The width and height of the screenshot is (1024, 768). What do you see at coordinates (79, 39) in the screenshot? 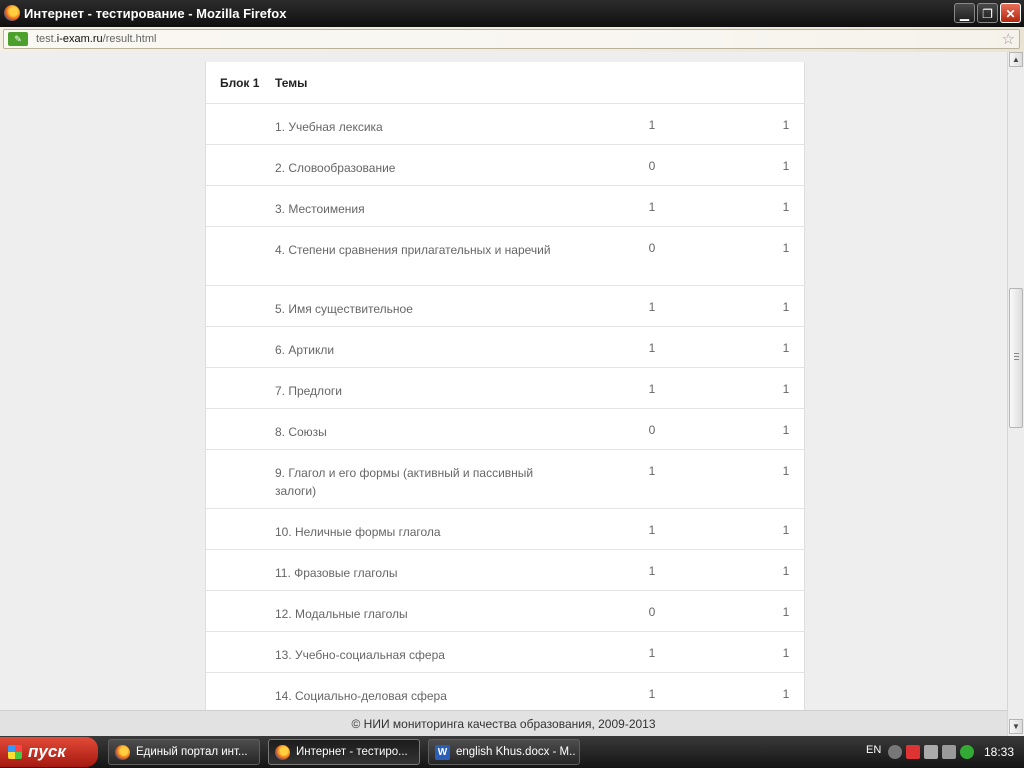
I see `url-domain: i-exam.ru` at bounding box center [79, 39].